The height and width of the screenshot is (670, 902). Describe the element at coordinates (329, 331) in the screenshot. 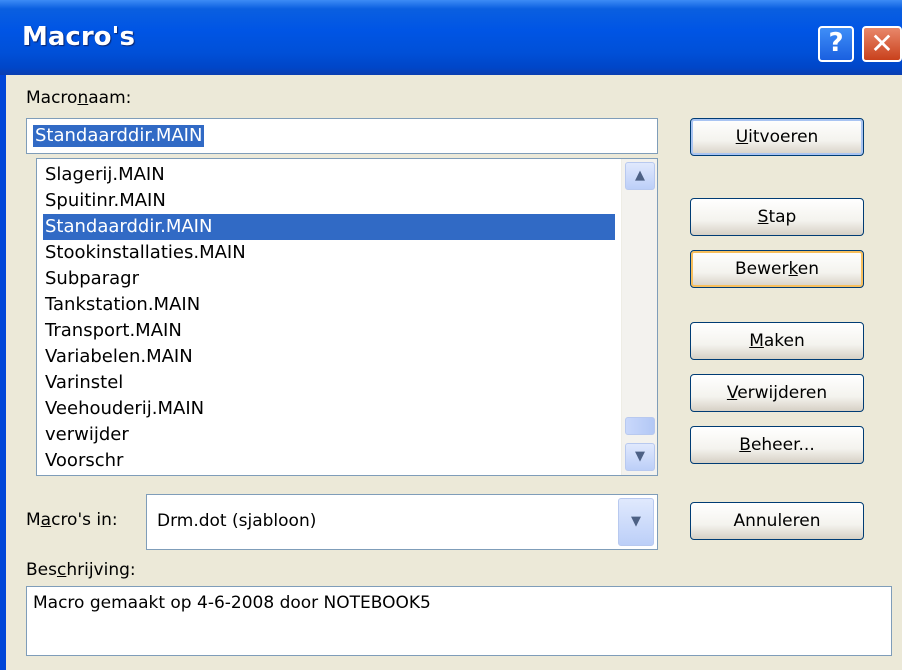

I see `list-item: Transport.MAIN` at that location.